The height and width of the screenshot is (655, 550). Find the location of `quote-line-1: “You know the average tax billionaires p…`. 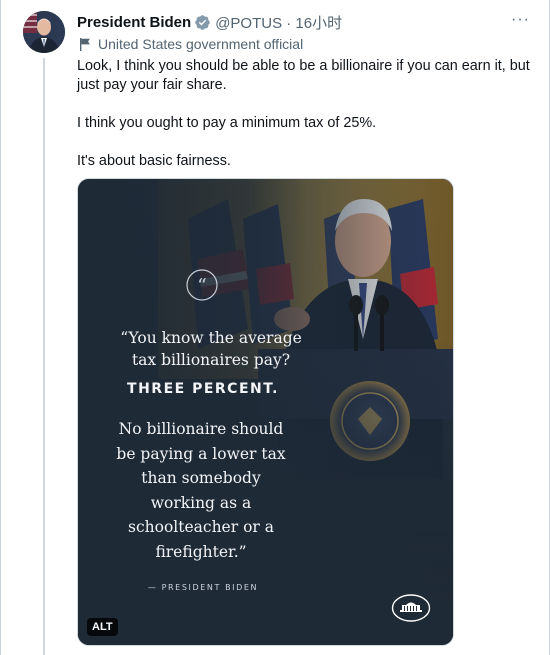

quote-line-1: “You know the average tax billionaires p… is located at coordinates (211, 349).